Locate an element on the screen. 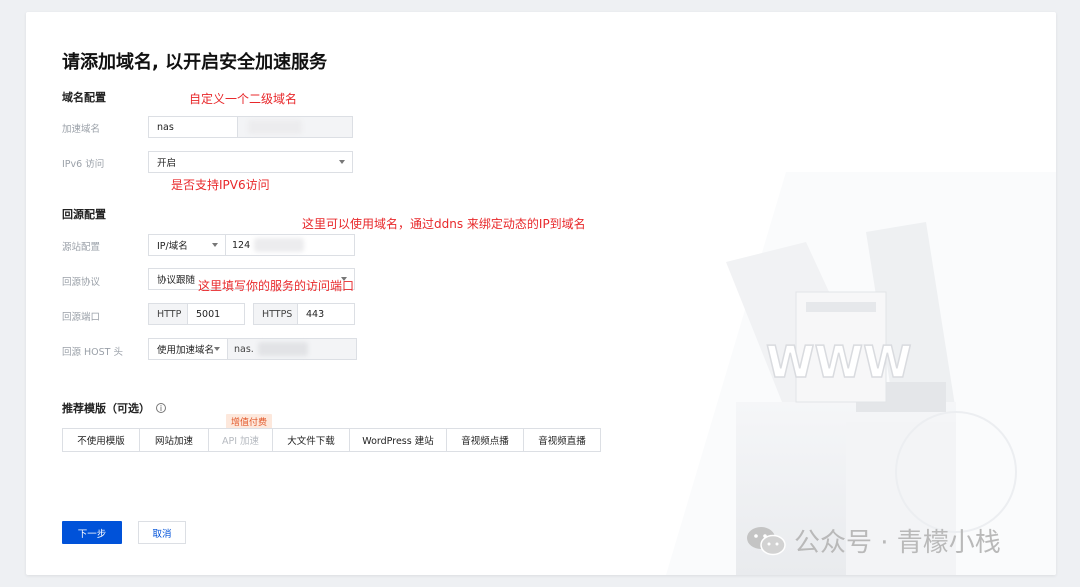 This screenshot has width=1080, height=587. next-button: 下一步 is located at coordinates (92, 532).